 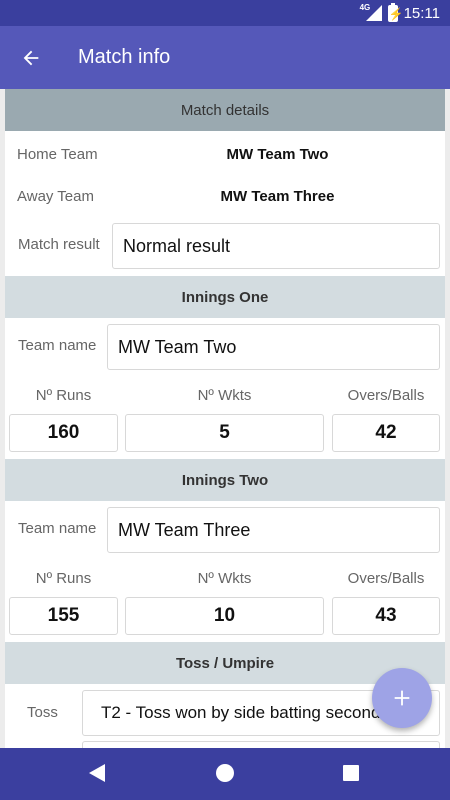 I want to click on signal-icon: 4G, so click(x=371, y=12).